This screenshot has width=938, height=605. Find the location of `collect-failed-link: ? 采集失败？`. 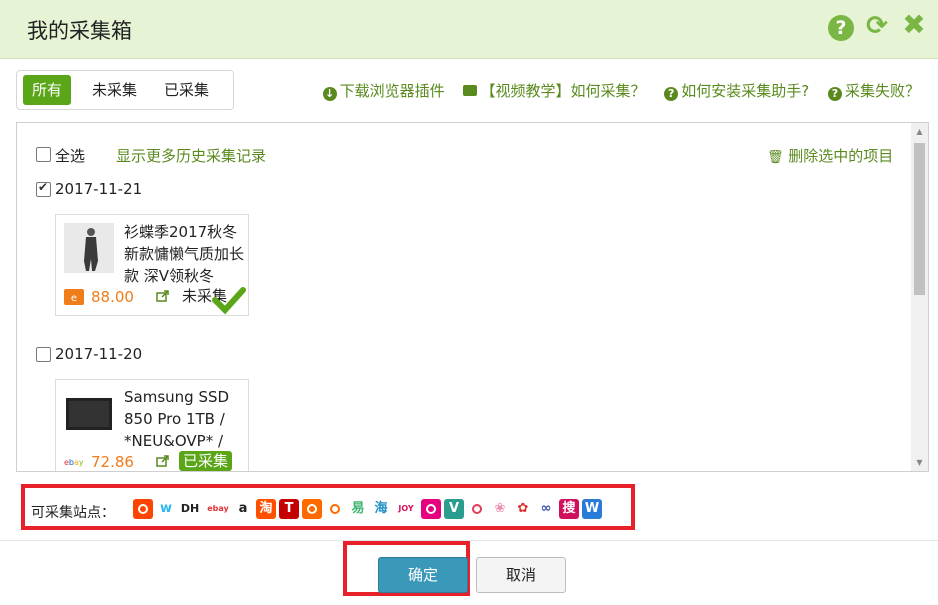

collect-failed-link: ? 采集失败？ is located at coordinates (873, 91).